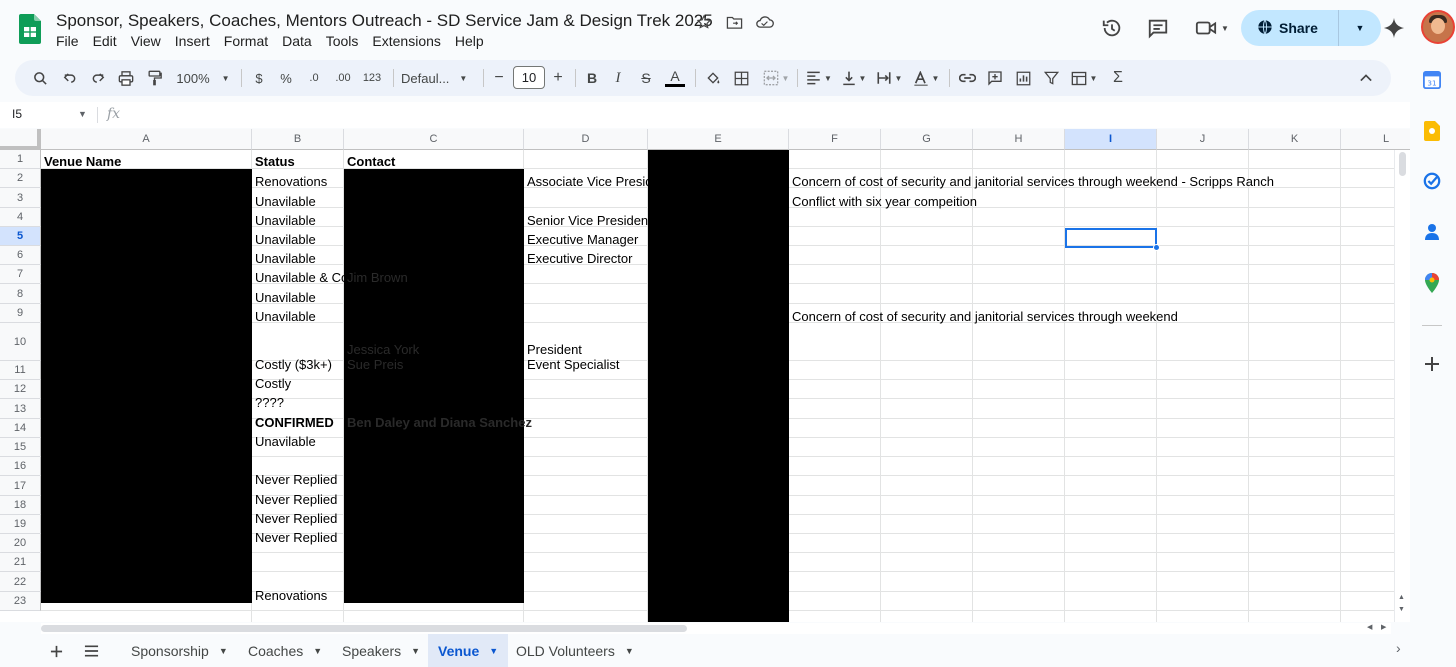 This screenshot has height=667, width=1456. What do you see at coordinates (1311, 28) in the screenshot?
I see `share-button: Share ▼` at bounding box center [1311, 28].